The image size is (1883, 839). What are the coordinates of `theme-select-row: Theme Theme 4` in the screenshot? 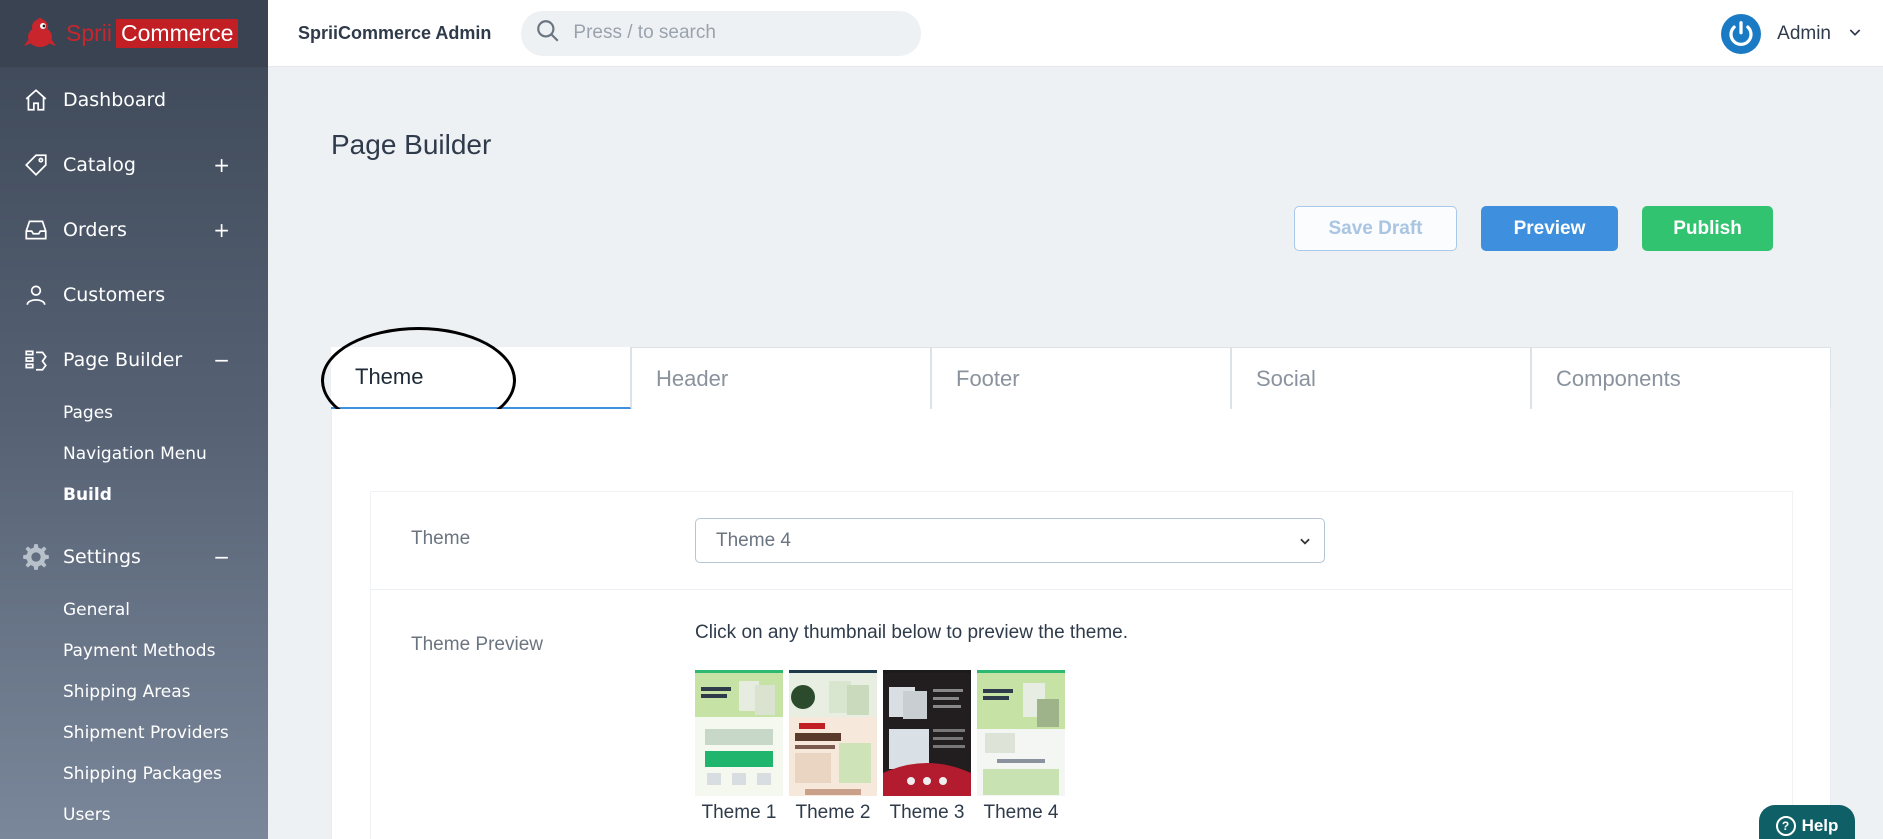 It's located at (1081, 541).